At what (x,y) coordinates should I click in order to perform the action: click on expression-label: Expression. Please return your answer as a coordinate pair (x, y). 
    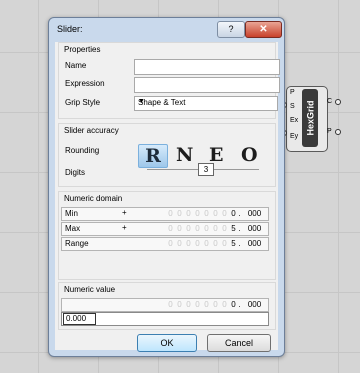
    Looking at the image, I should click on (85, 83).